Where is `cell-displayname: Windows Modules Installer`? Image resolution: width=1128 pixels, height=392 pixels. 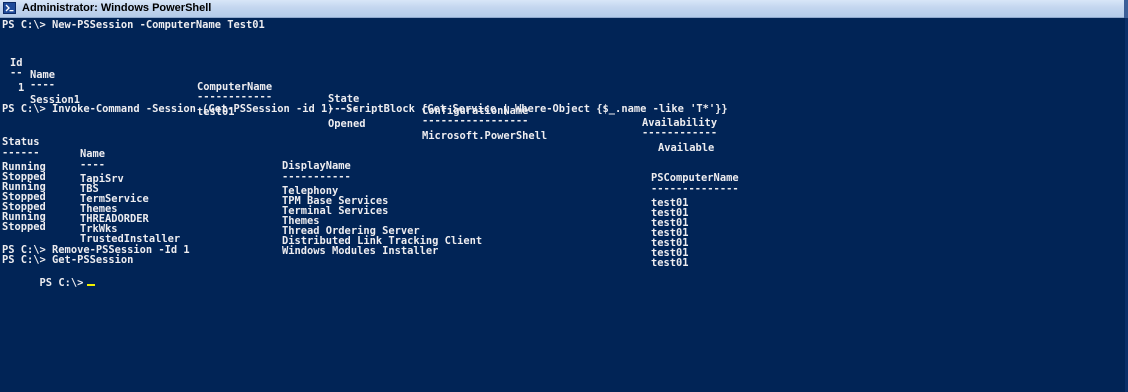 cell-displayname: Windows Modules Installer is located at coordinates (360, 251).